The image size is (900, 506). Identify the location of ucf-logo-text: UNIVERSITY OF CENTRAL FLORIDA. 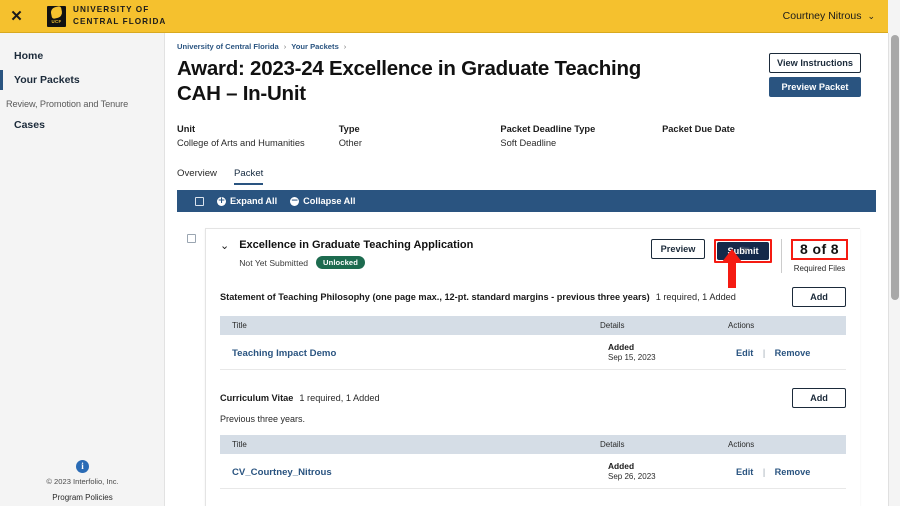
(119, 15).